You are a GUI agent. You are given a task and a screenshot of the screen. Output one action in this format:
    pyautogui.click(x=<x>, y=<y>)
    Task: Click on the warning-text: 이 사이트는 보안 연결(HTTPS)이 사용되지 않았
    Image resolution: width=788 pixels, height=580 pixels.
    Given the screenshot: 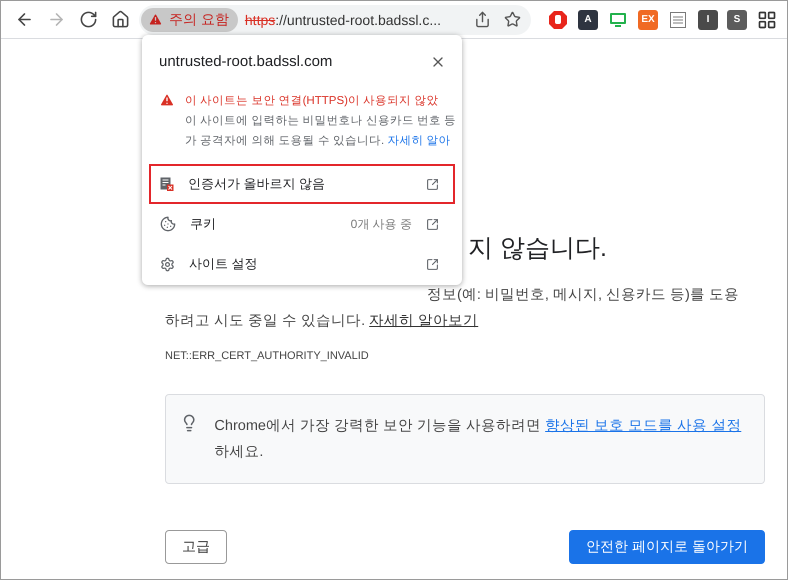 What is the action you would take?
    pyautogui.click(x=312, y=101)
    